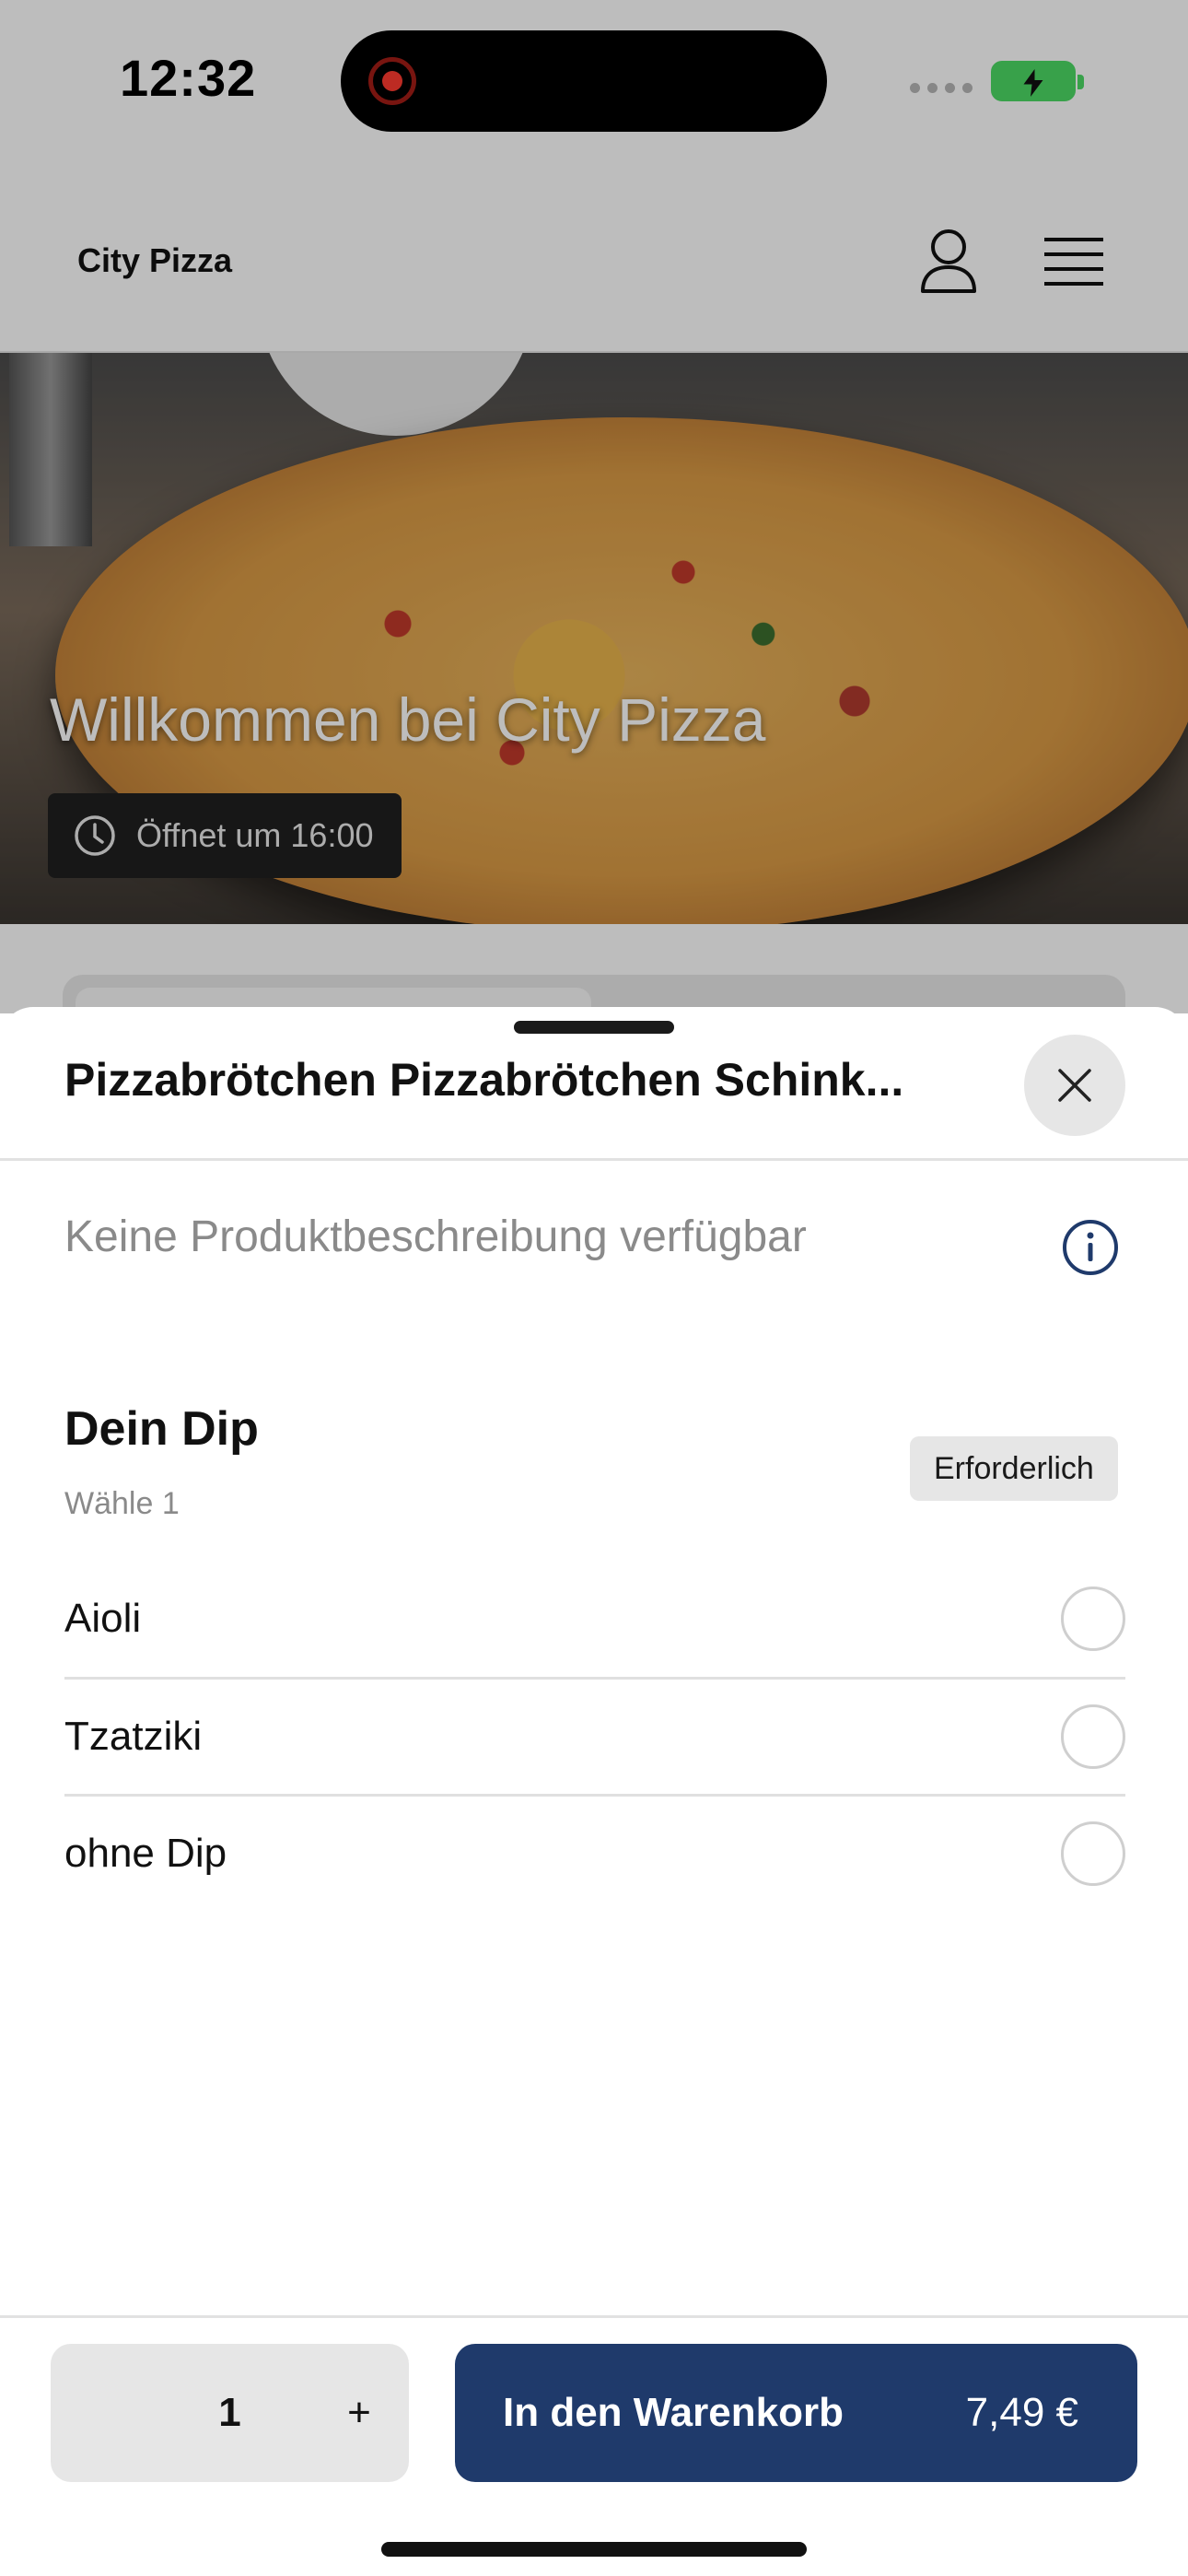 The image size is (1188, 2576). What do you see at coordinates (435, 1236) in the screenshot?
I see `product-description: Keine Produktbeschreibung verfügbar` at bounding box center [435, 1236].